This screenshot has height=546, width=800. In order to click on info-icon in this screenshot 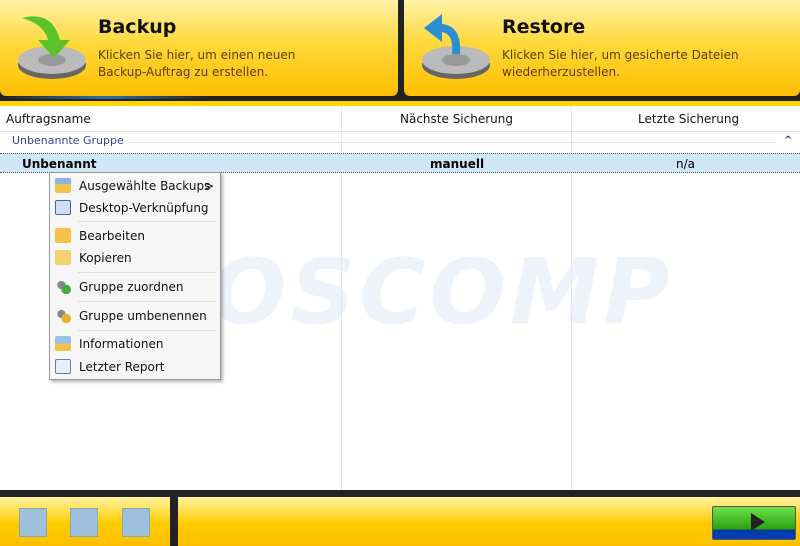, I will do `click(63, 343)`.